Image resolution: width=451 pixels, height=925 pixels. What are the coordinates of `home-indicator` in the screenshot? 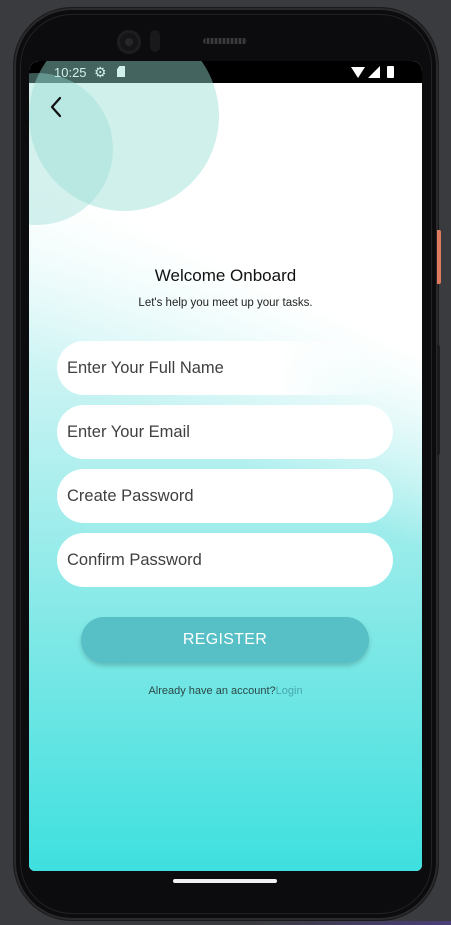 It's located at (225, 881).